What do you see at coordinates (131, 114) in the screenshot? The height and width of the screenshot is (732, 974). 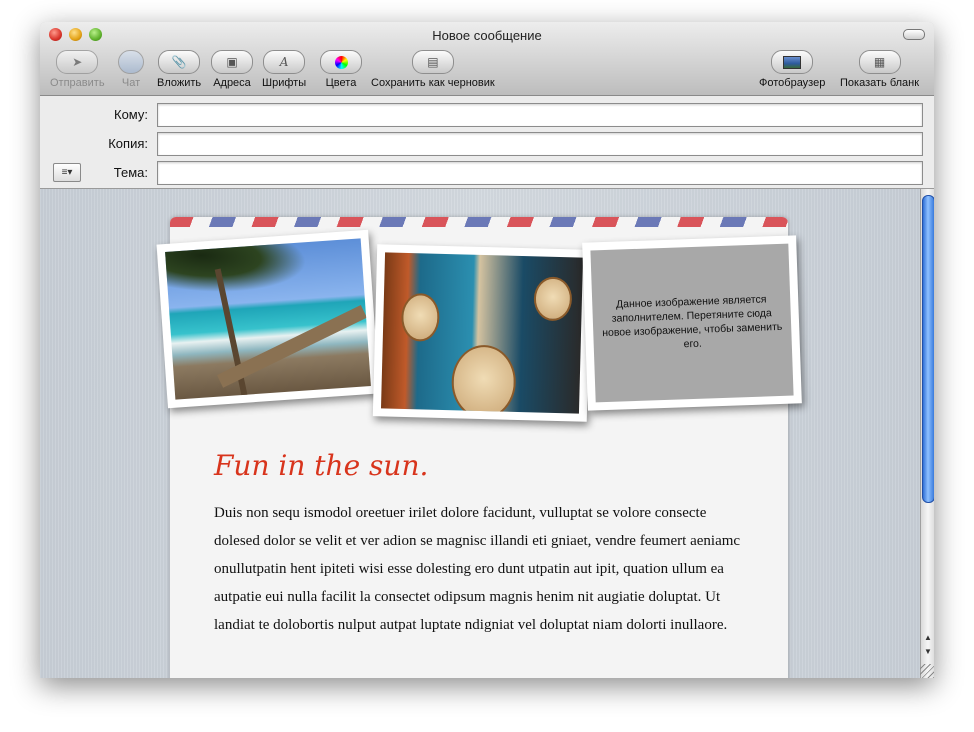 I see `to-label: Кому:` at bounding box center [131, 114].